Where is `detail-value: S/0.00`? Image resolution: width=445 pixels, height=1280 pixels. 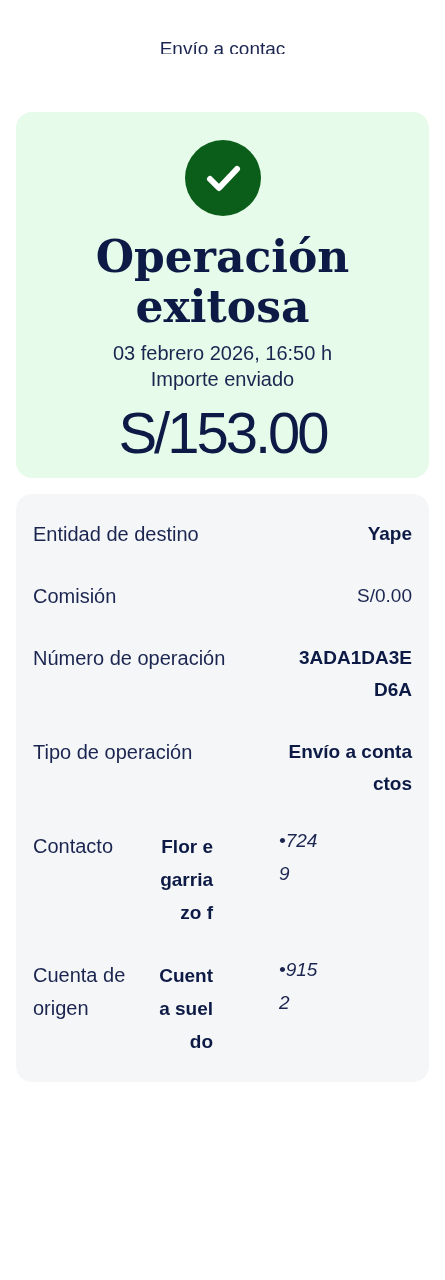 detail-value: S/0.00 is located at coordinates (384, 596).